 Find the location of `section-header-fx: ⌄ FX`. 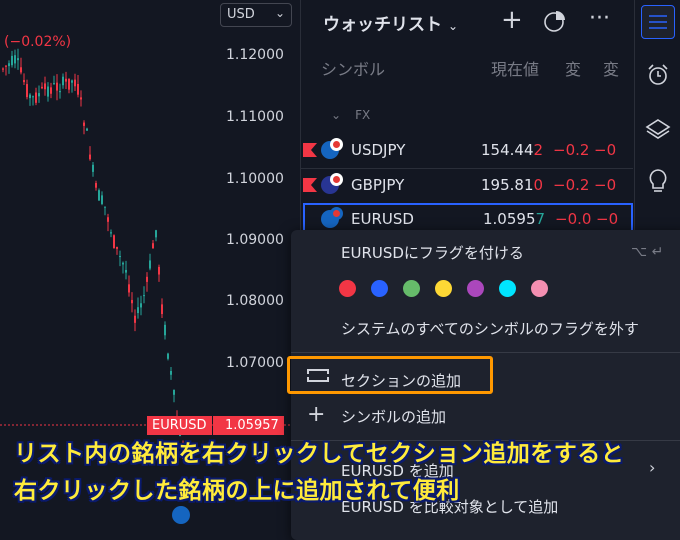

section-header-fx: ⌄ FX is located at coordinates (350, 115).